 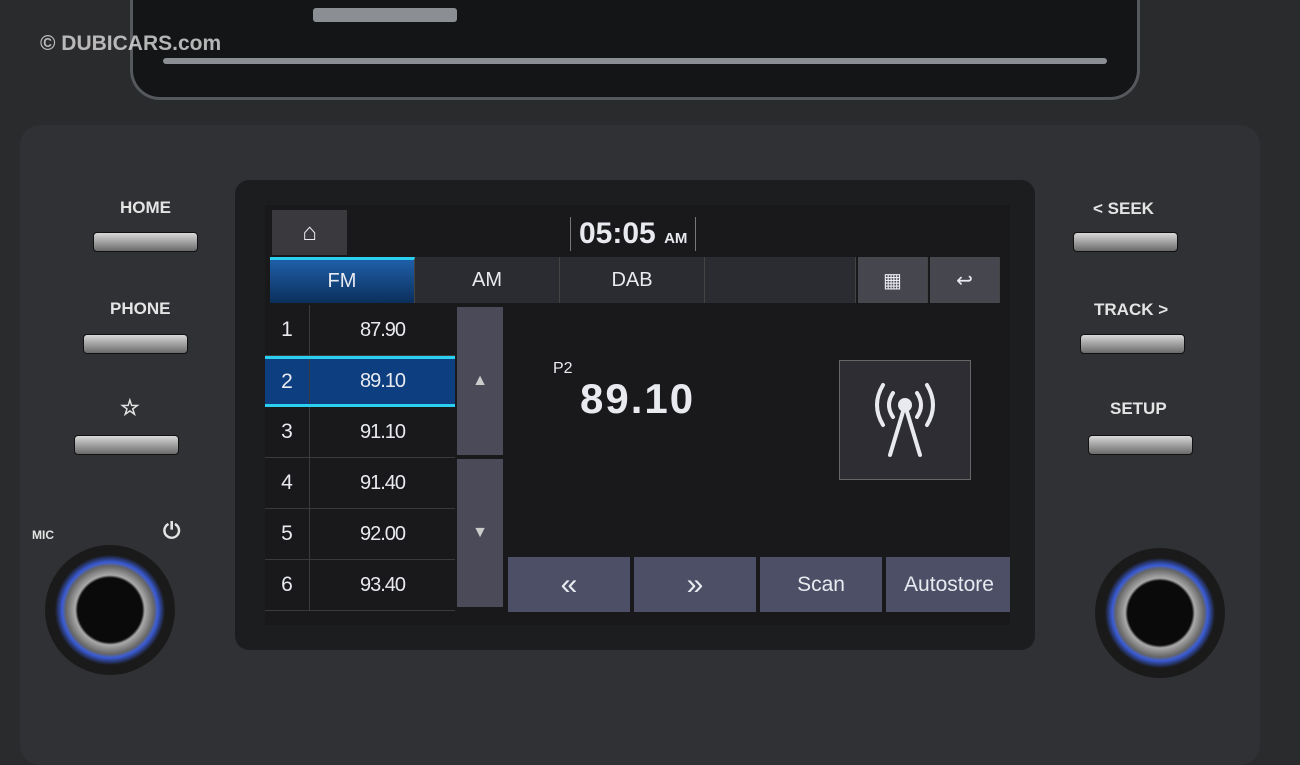 What do you see at coordinates (632, 280) in the screenshot?
I see `tab-dab: DAB` at bounding box center [632, 280].